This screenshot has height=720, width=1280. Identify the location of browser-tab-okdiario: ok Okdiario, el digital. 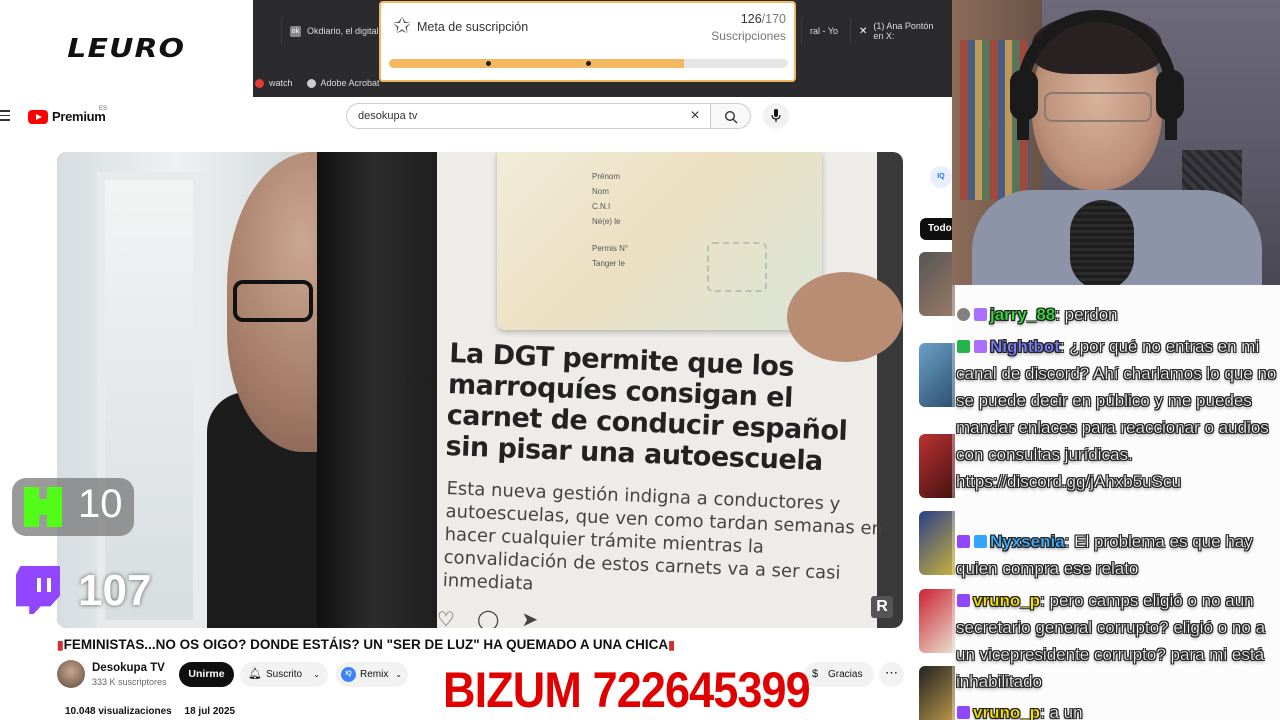
(334, 31).